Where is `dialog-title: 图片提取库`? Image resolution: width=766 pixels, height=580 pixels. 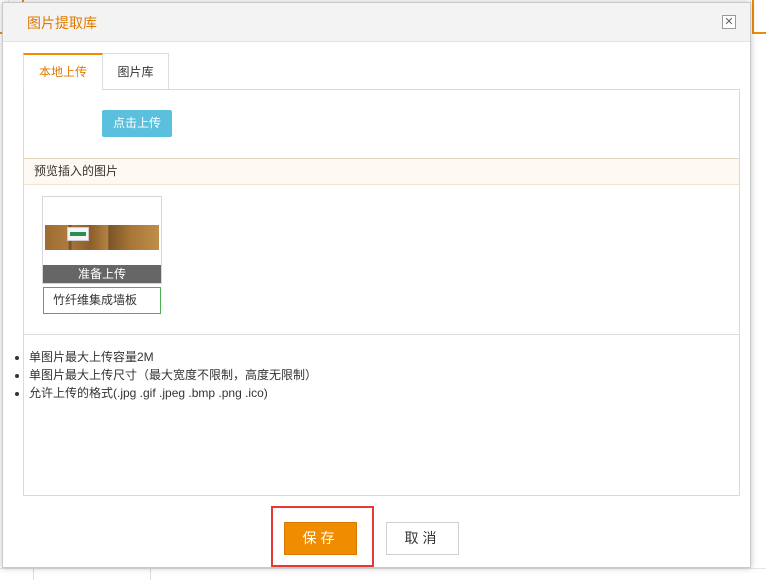
dialog-title: 图片提取库 is located at coordinates (62, 23).